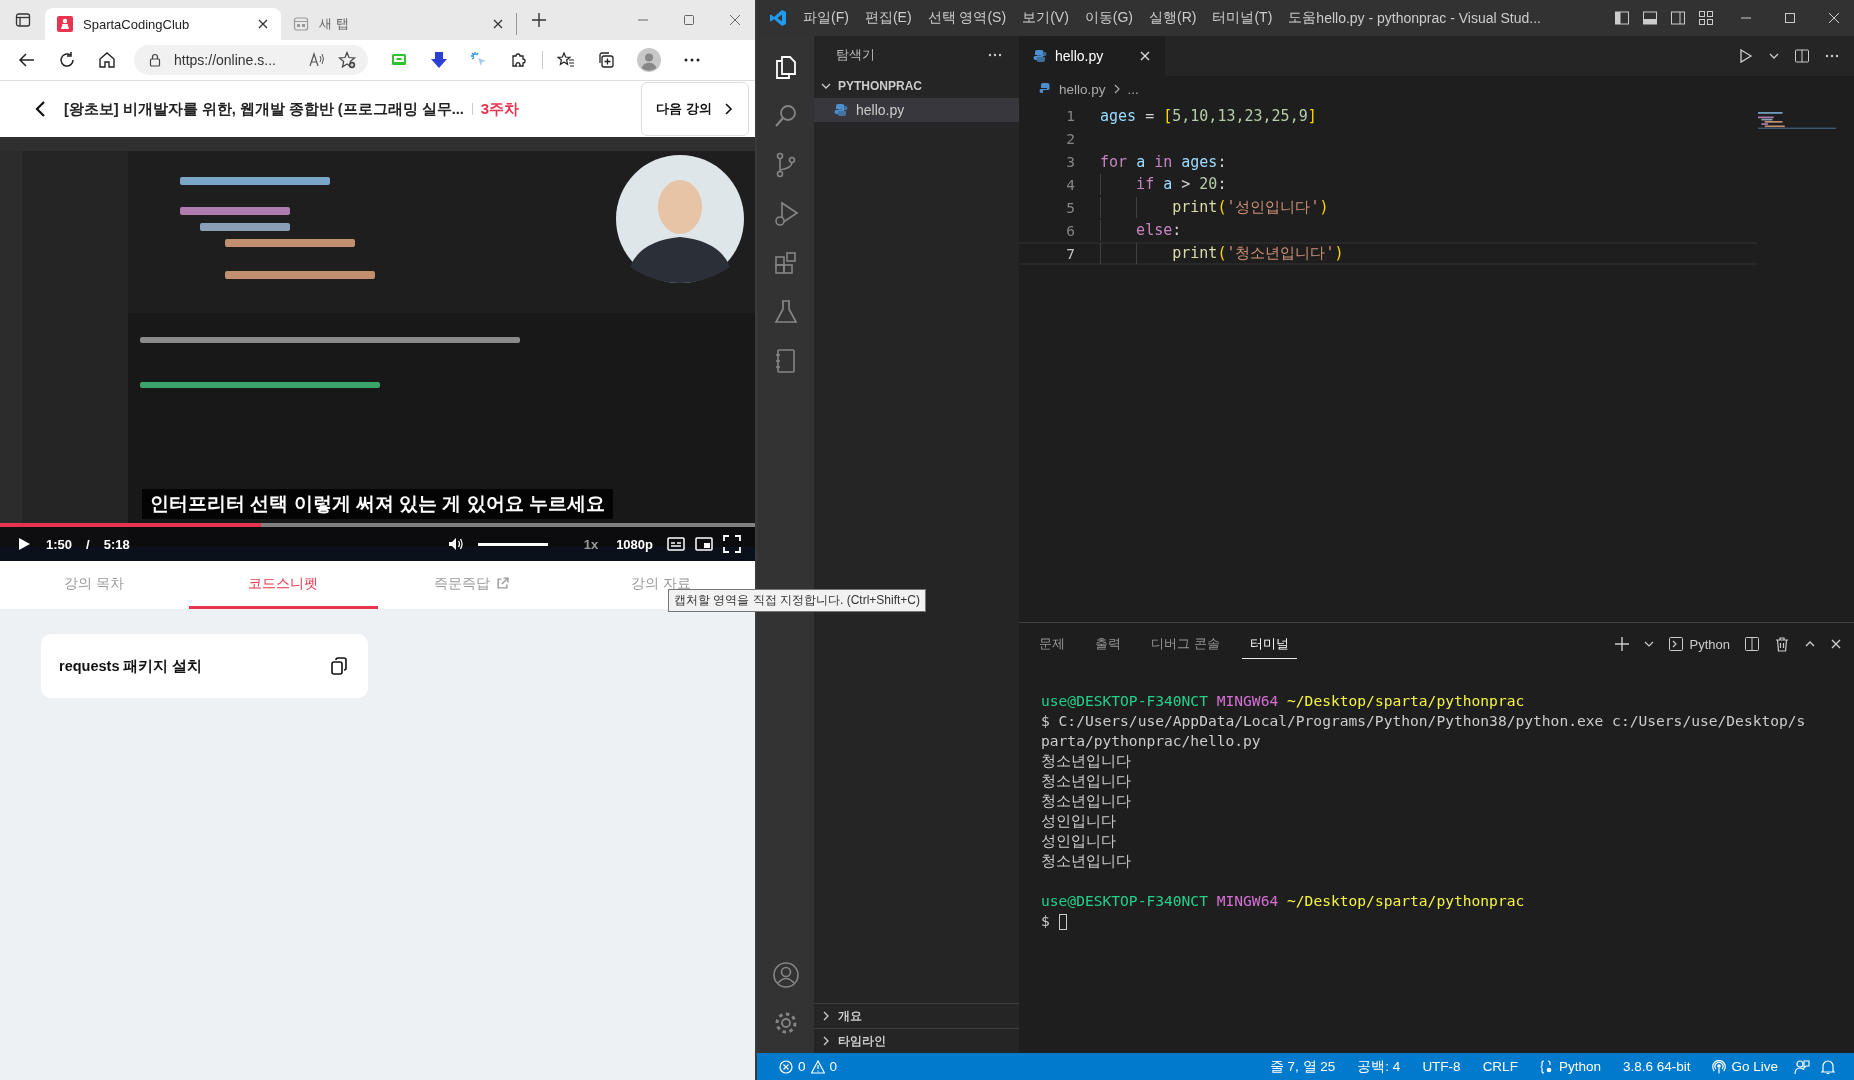  I want to click on quality-button: 1080p, so click(634, 544).